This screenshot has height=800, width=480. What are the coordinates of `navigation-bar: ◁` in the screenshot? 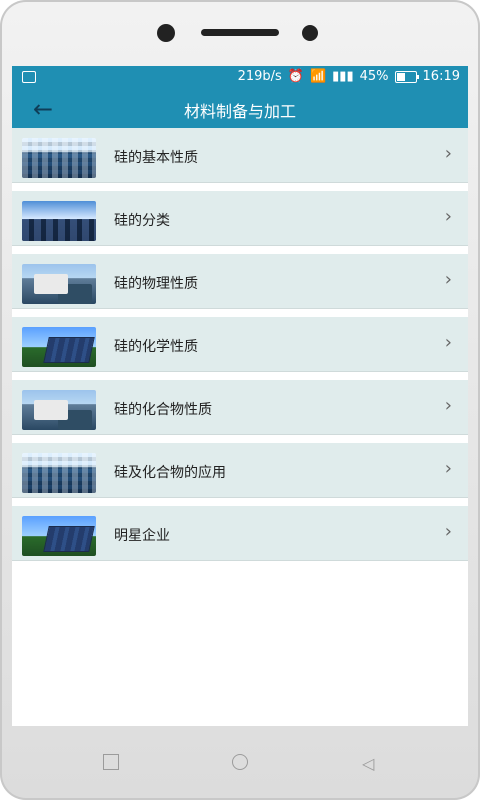 It's located at (240, 764).